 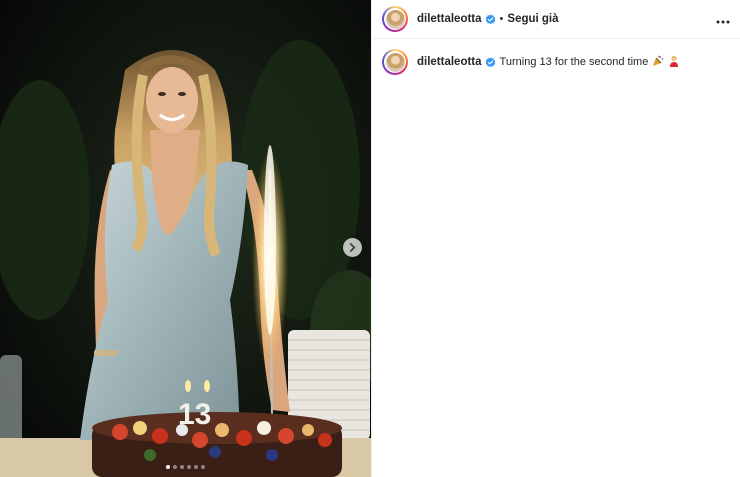 I want to click on carousel-next-button, so click(x=352, y=247).